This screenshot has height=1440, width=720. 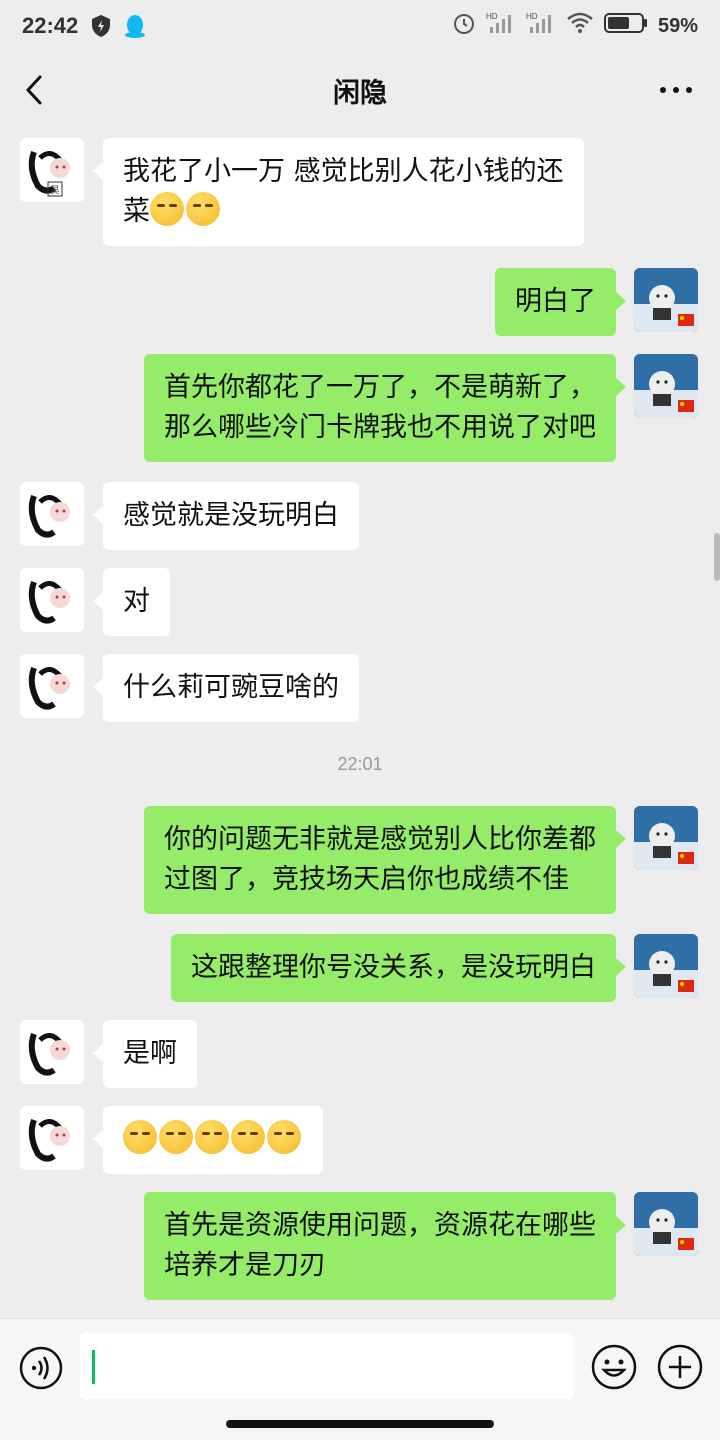 What do you see at coordinates (41, 1368) in the screenshot?
I see `voice-icon` at bounding box center [41, 1368].